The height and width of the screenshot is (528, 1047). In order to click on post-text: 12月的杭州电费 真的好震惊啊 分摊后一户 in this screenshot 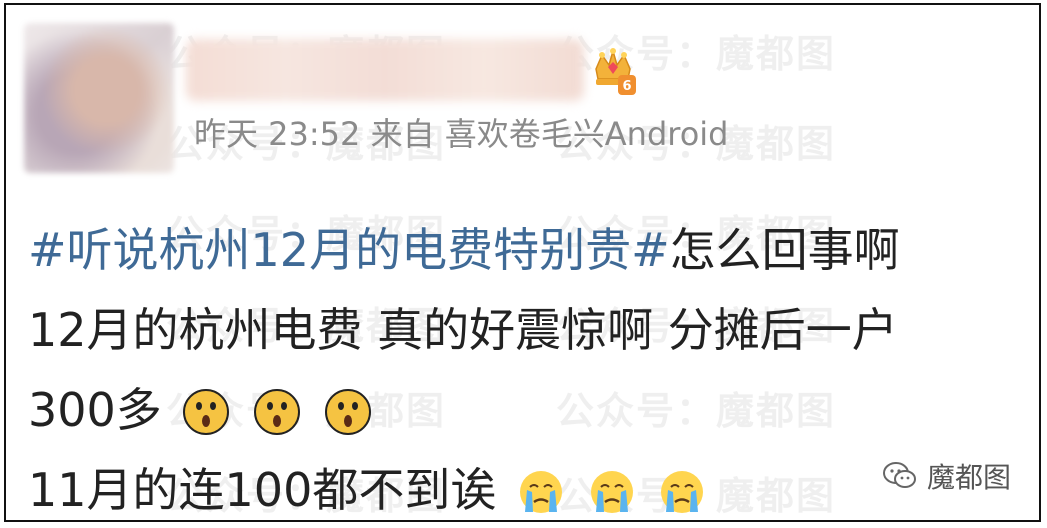, I will do `click(463, 330)`.